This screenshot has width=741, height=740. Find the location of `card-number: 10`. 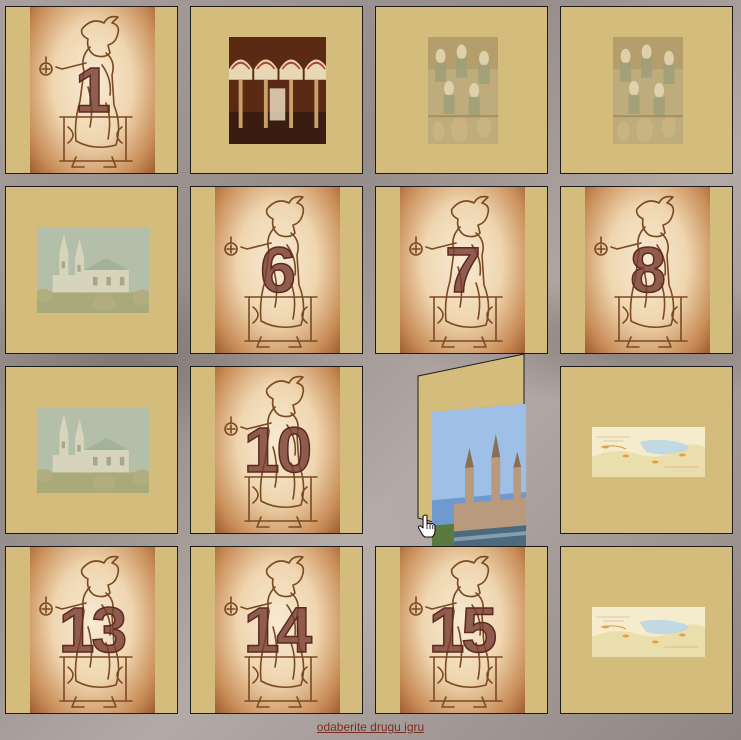

card-number: 10 is located at coordinates (278, 450).